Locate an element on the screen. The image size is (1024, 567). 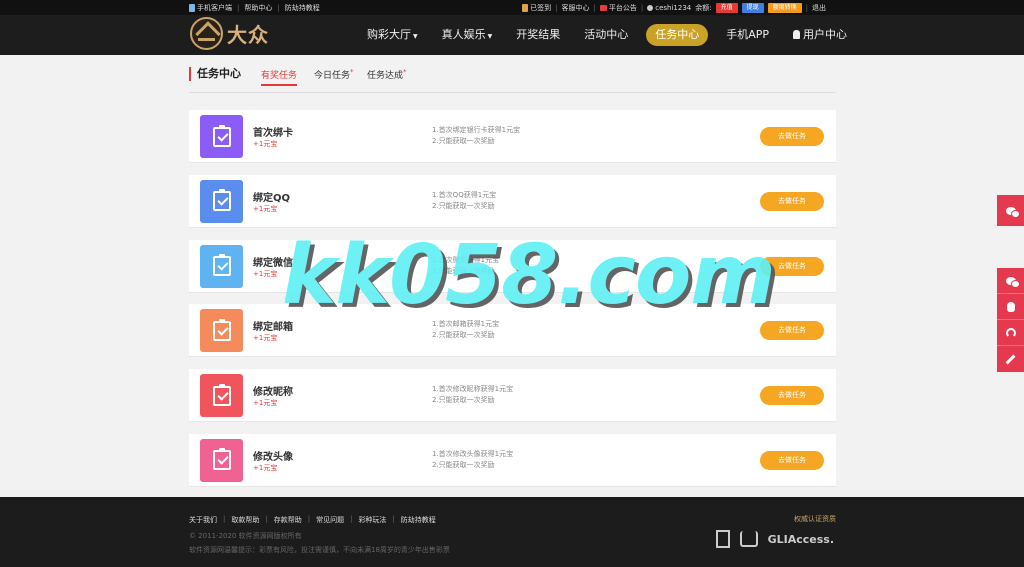
task-description: 1.首次QQ获得1元宝 2.只能获取一次奖励 is located at coordinates (464, 200).